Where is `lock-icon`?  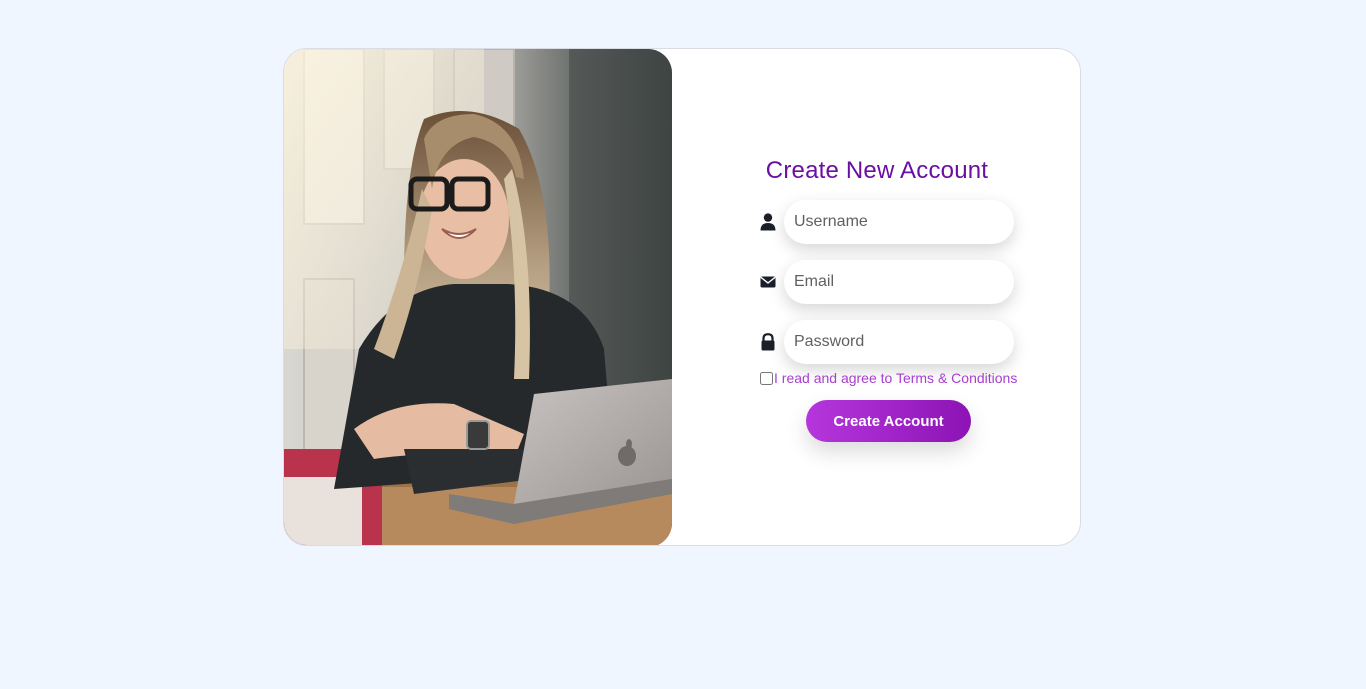 lock-icon is located at coordinates (768, 342).